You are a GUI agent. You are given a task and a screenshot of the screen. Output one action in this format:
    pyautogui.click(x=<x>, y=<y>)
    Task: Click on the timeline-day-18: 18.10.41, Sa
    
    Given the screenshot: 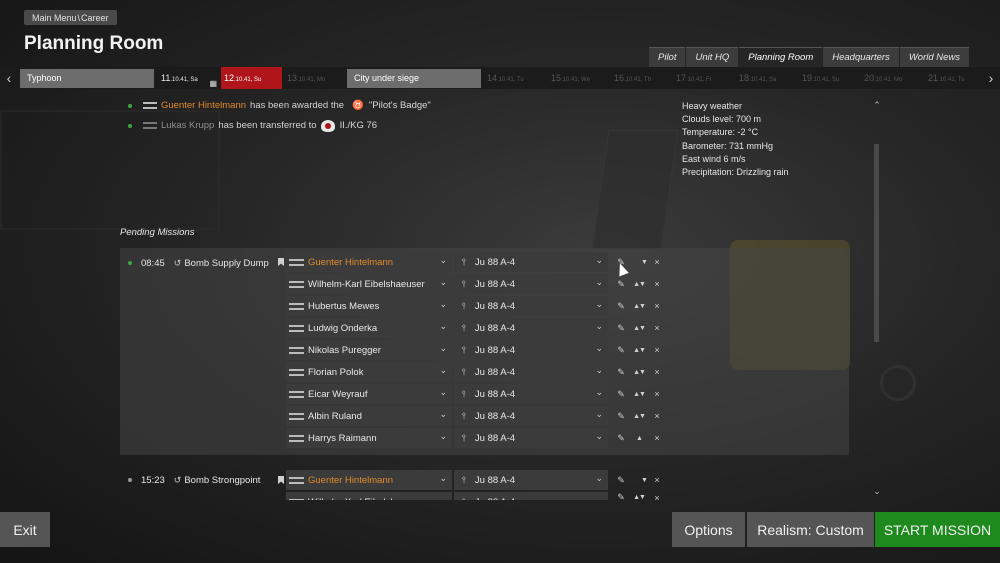 What is the action you would take?
    pyautogui.click(x=767, y=78)
    